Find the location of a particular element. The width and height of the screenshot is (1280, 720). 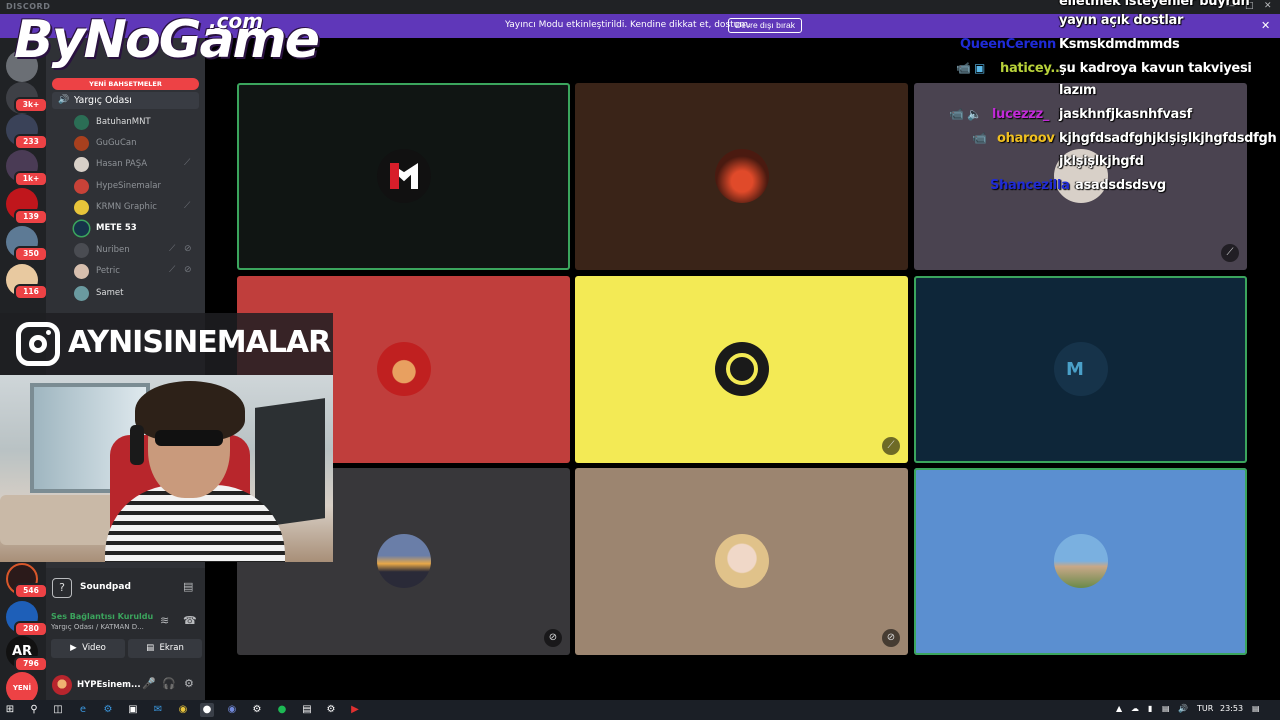

member-name: Samet is located at coordinates (110, 293).